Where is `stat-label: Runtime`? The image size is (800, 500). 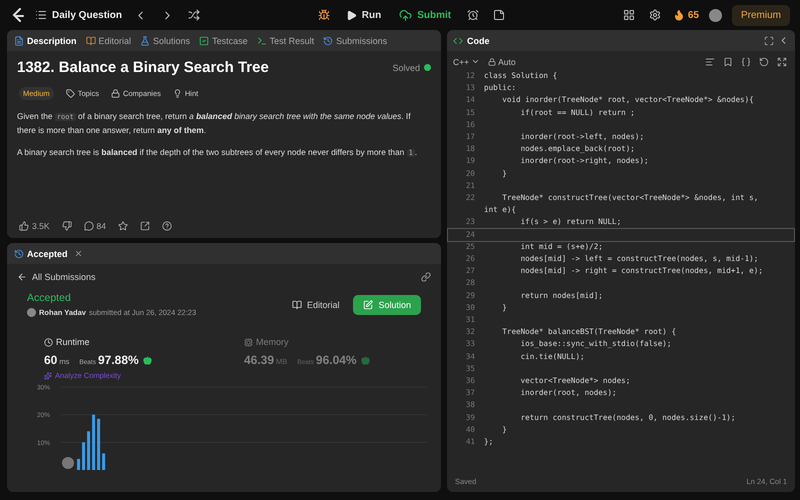 stat-label: Runtime is located at coordinates (73, 342).